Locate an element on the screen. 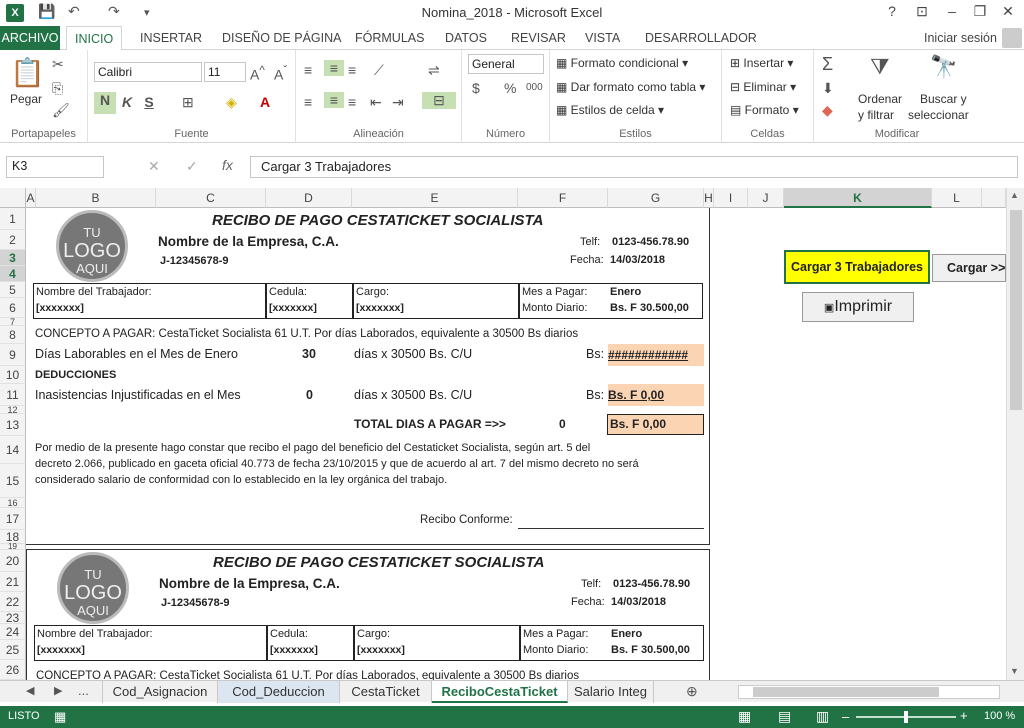  format-painter-icon: 🖌 is located at coordinates (61, 110).